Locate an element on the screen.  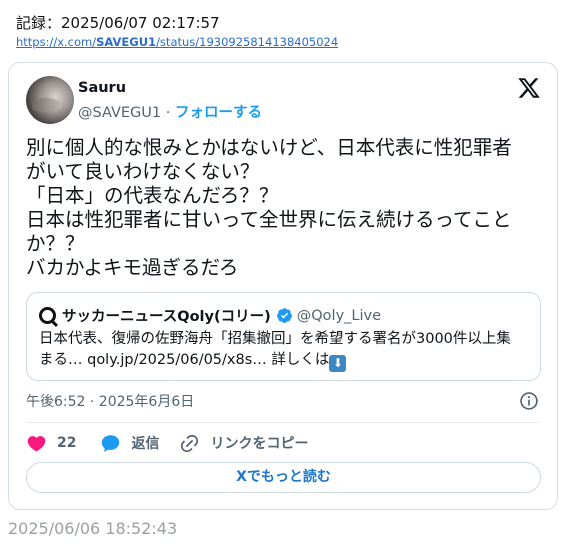
info-icon is located at coordinates (529, 401).